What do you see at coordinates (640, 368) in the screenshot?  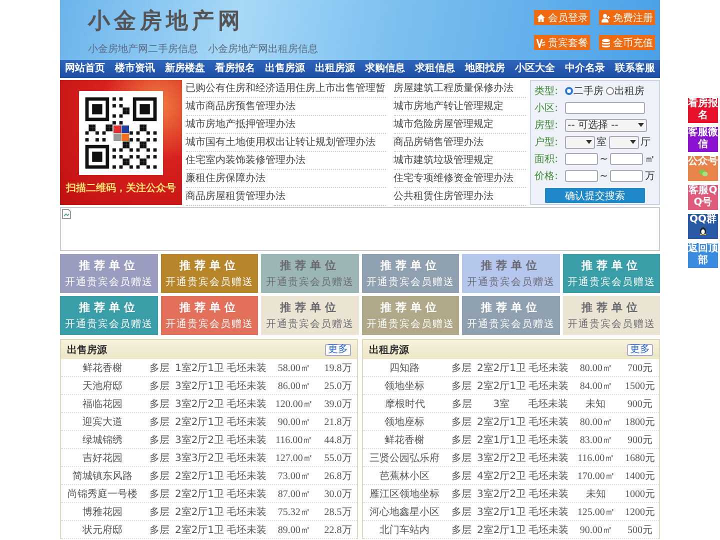 I see `table-cell-text: 700元` at bounding box center [640, 368].